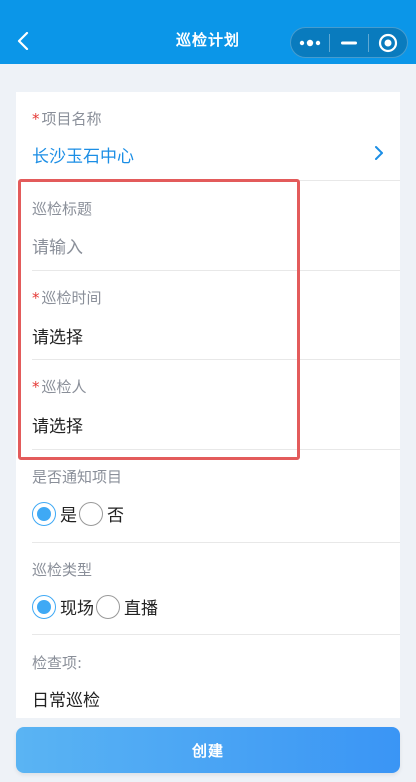  Describe the element at coordinates (208, 750) in the screenshot. I see `create-button: 创建` at that location.